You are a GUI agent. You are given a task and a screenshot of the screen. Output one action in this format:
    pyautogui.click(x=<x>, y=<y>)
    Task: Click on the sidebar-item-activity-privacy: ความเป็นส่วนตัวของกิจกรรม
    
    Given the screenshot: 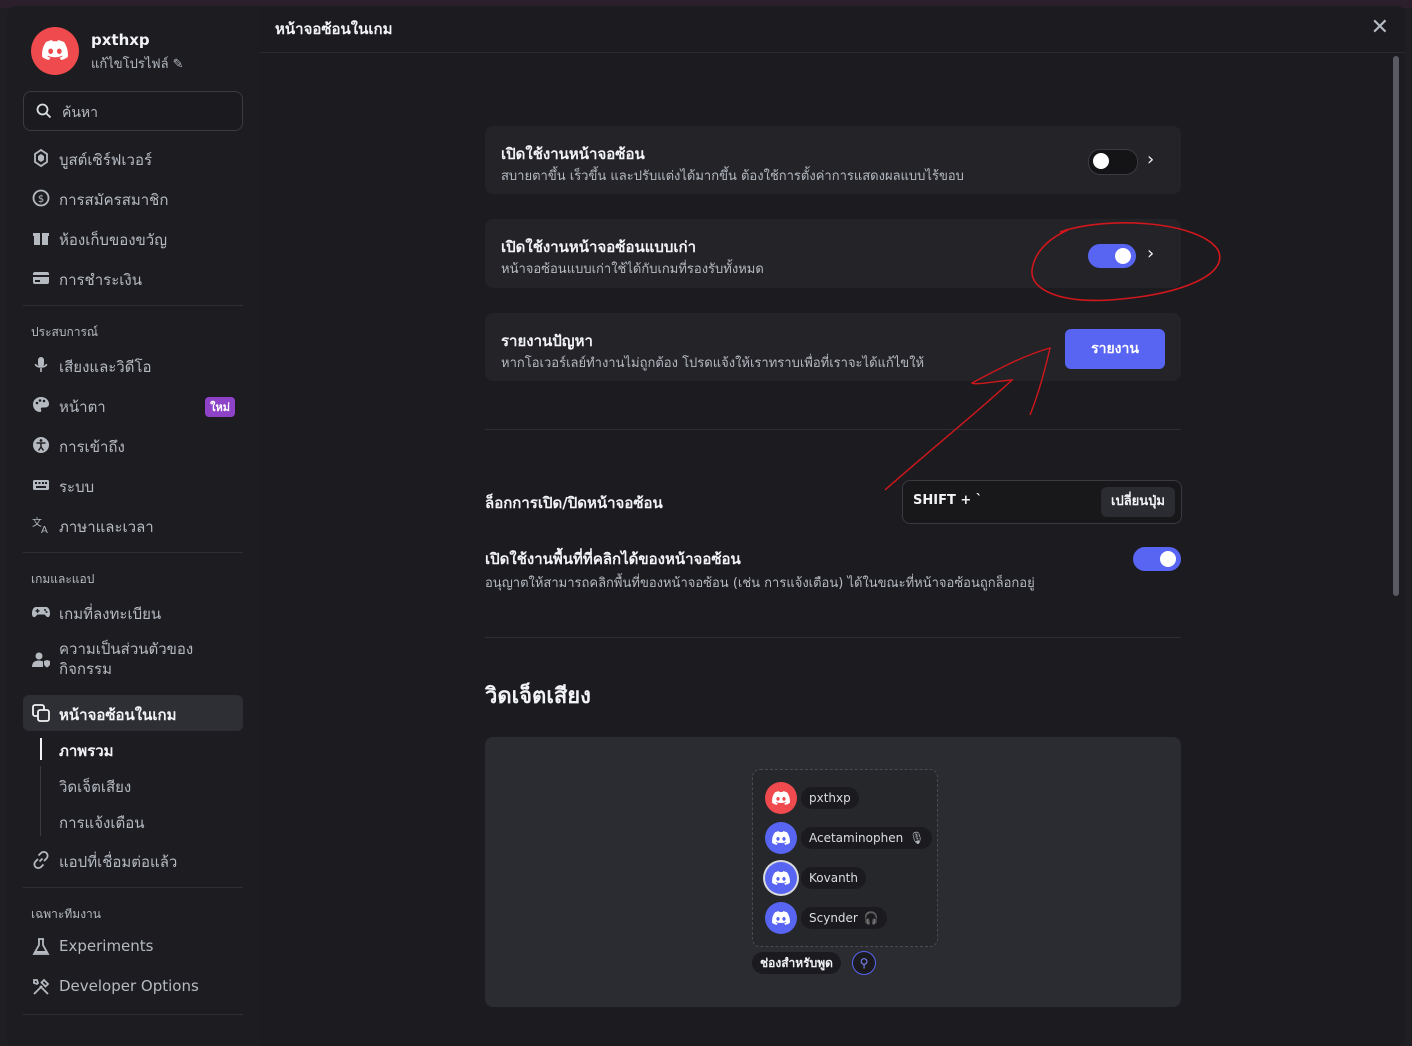 What is the action you would take?
    pyautogui.click(x=133, y=660)
    